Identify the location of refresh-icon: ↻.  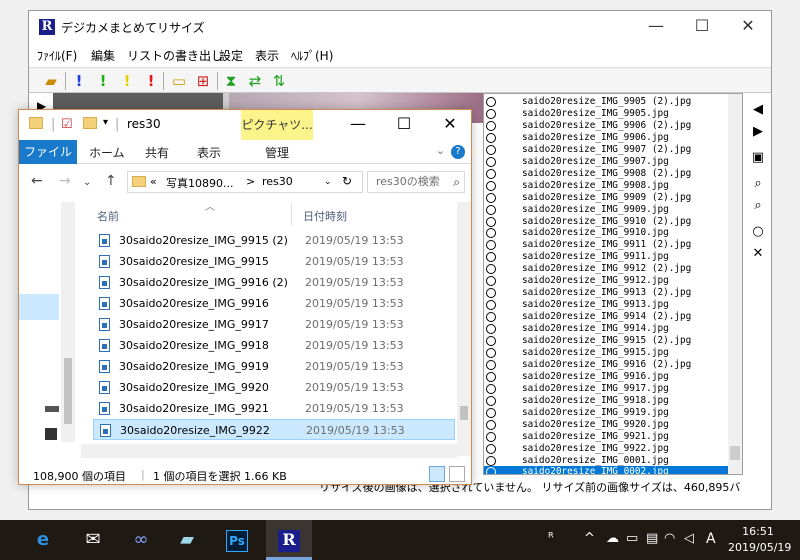
(347, 181).